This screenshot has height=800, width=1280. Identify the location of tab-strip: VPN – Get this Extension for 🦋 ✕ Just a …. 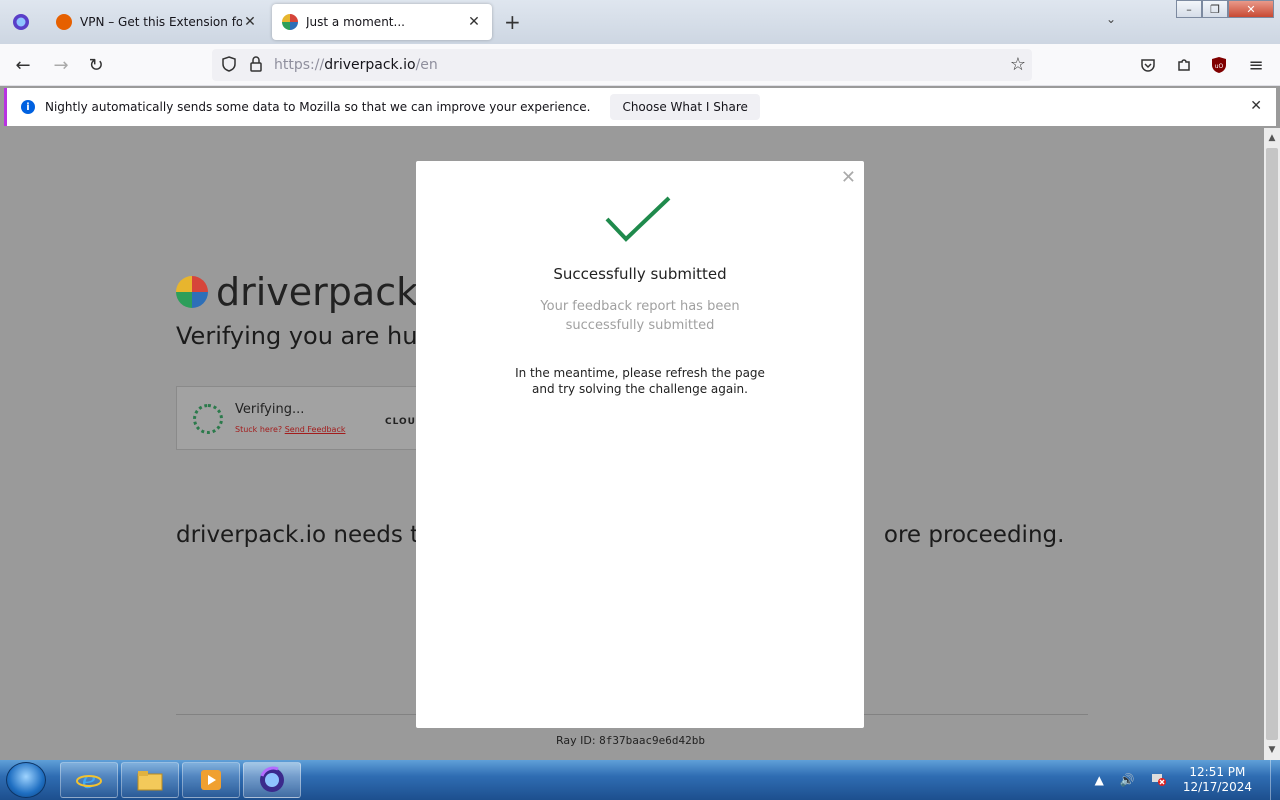
(640, 22).